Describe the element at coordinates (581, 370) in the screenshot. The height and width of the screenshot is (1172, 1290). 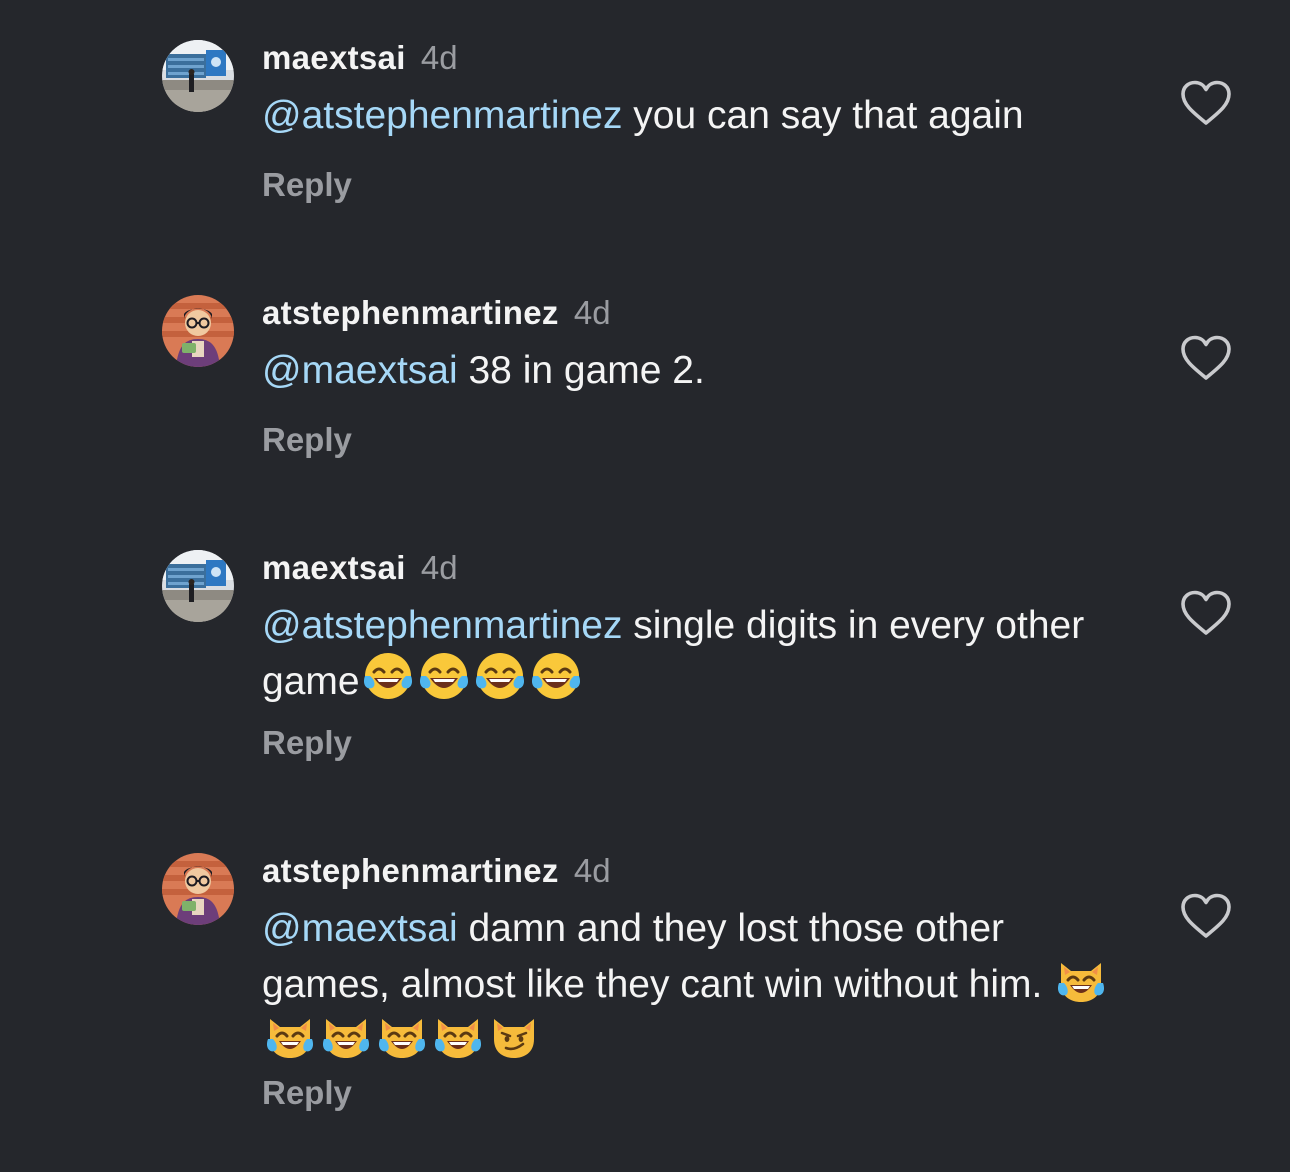
I see `comment-body-text: 38 in game 2.` at that location.